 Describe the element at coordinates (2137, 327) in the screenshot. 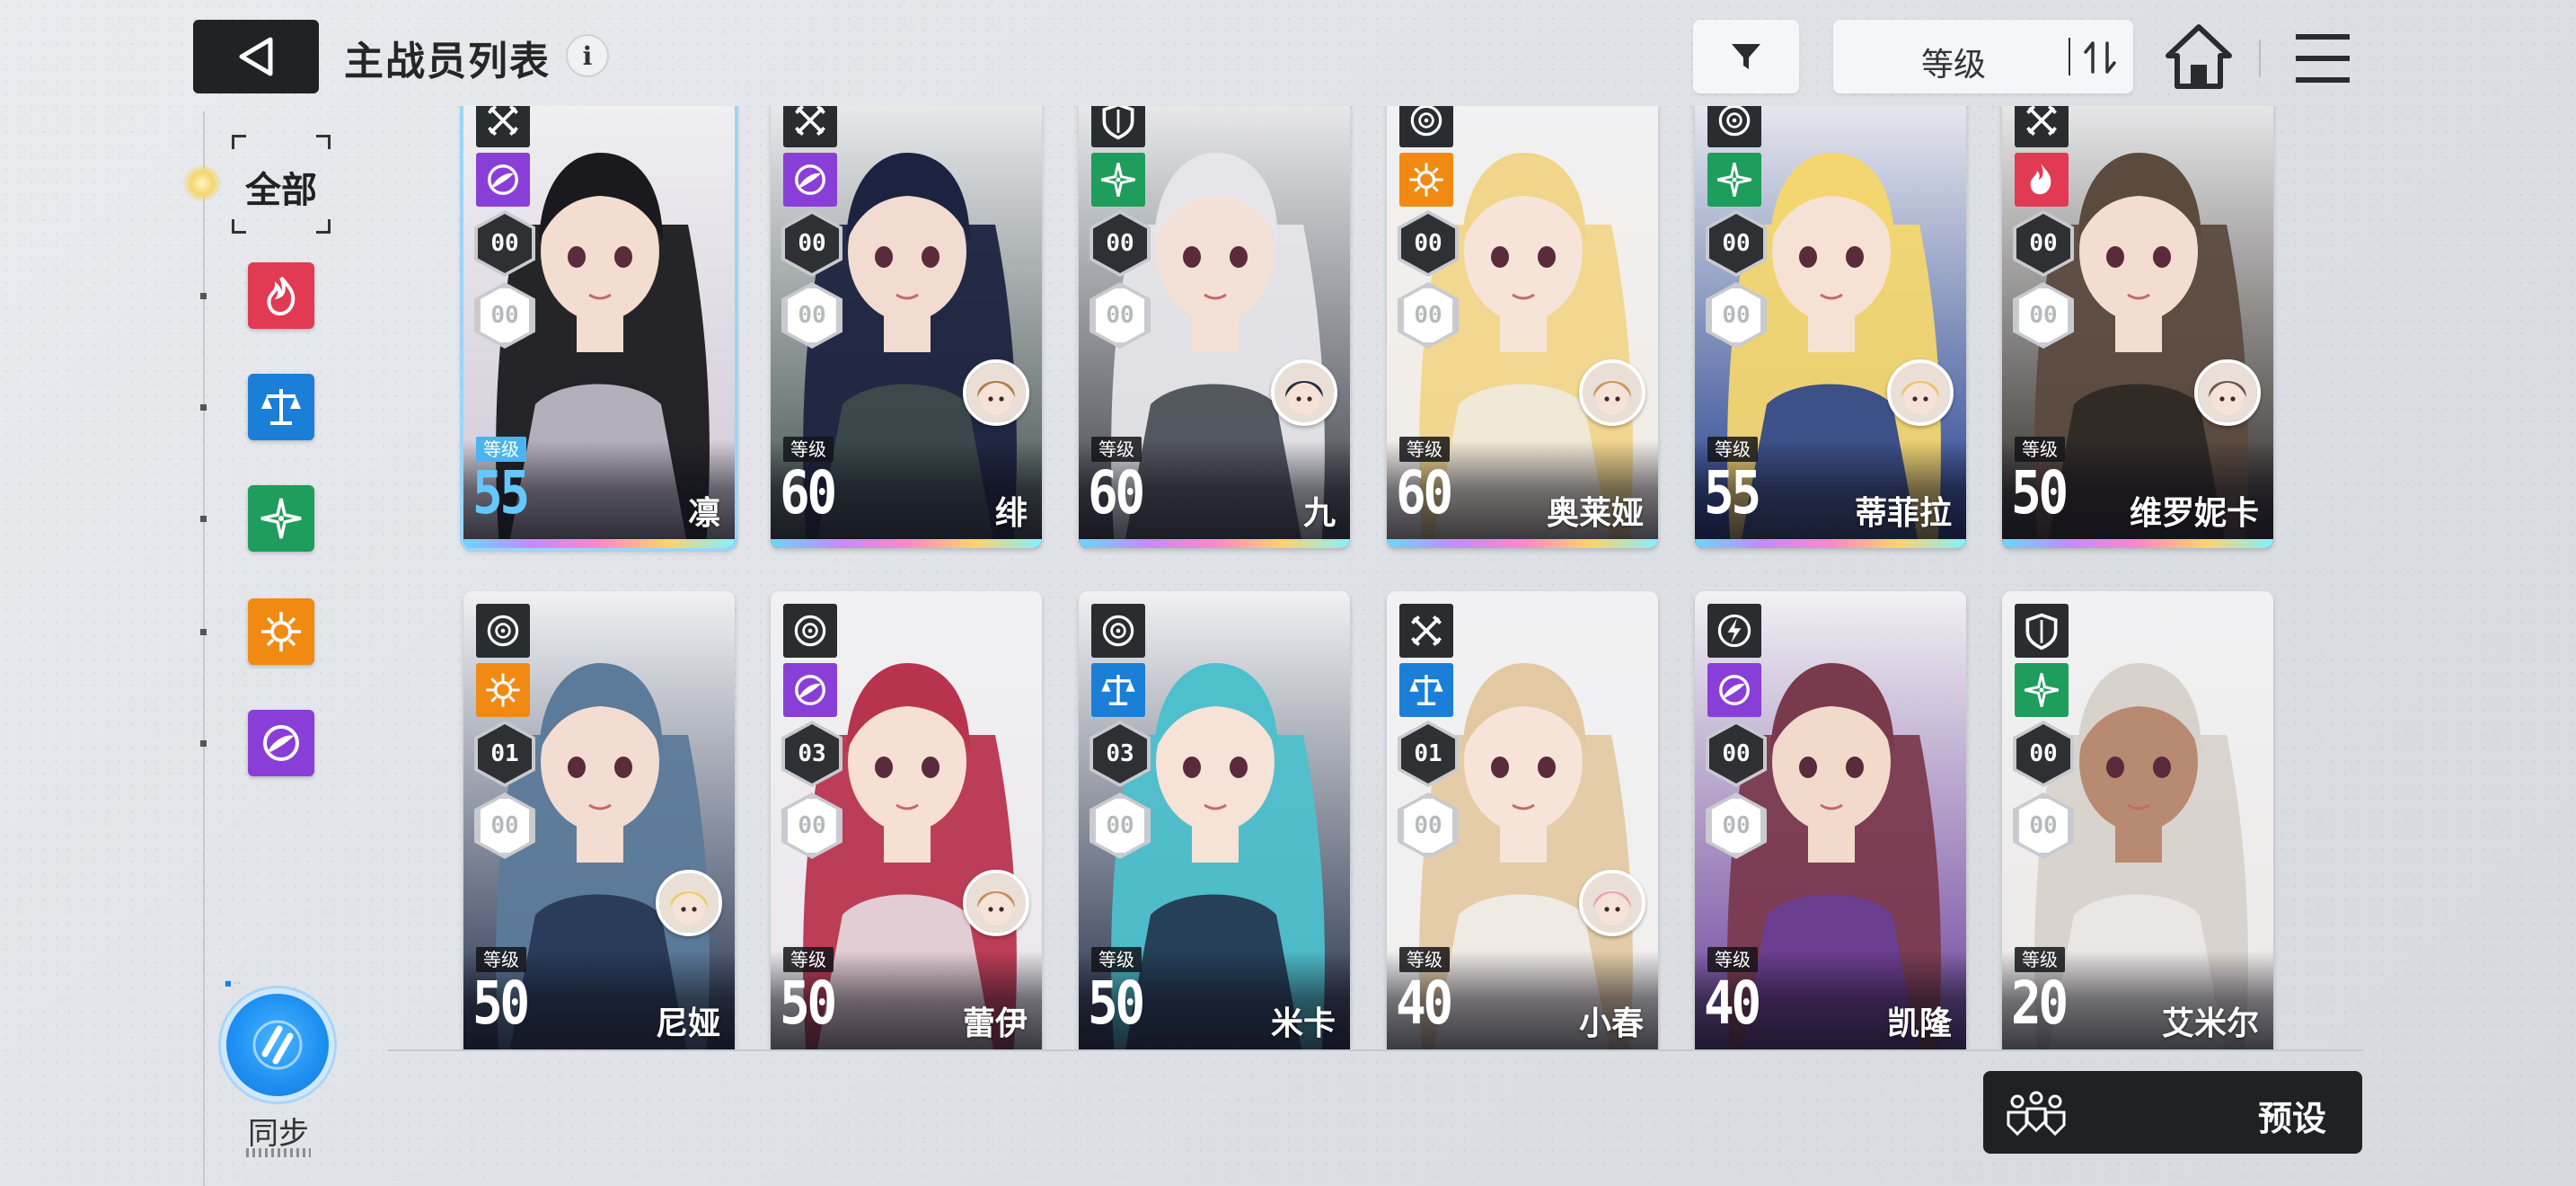

I see `character-card: 00 00 等级 50 维罗妮卡` at that location.